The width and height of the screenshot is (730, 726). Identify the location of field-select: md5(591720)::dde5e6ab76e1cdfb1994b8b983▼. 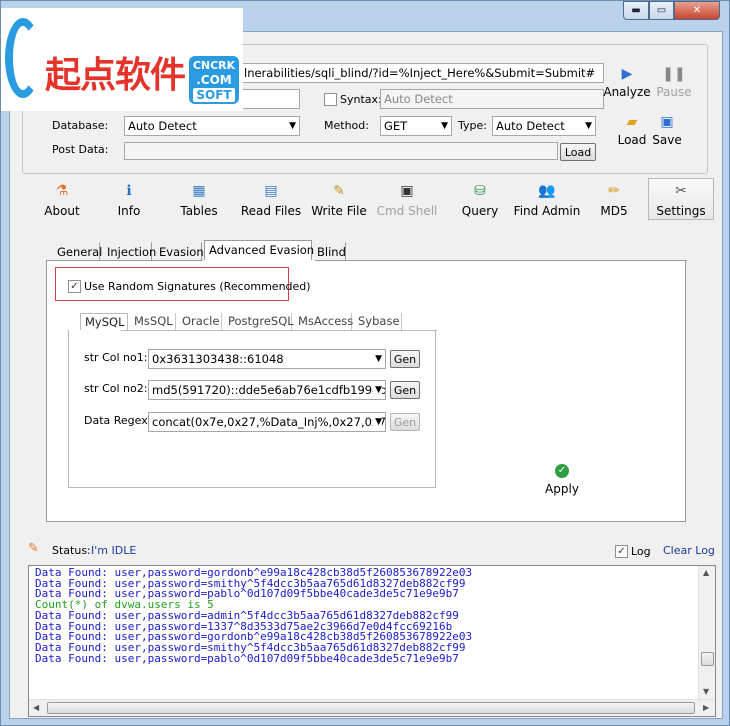
(267, 390).